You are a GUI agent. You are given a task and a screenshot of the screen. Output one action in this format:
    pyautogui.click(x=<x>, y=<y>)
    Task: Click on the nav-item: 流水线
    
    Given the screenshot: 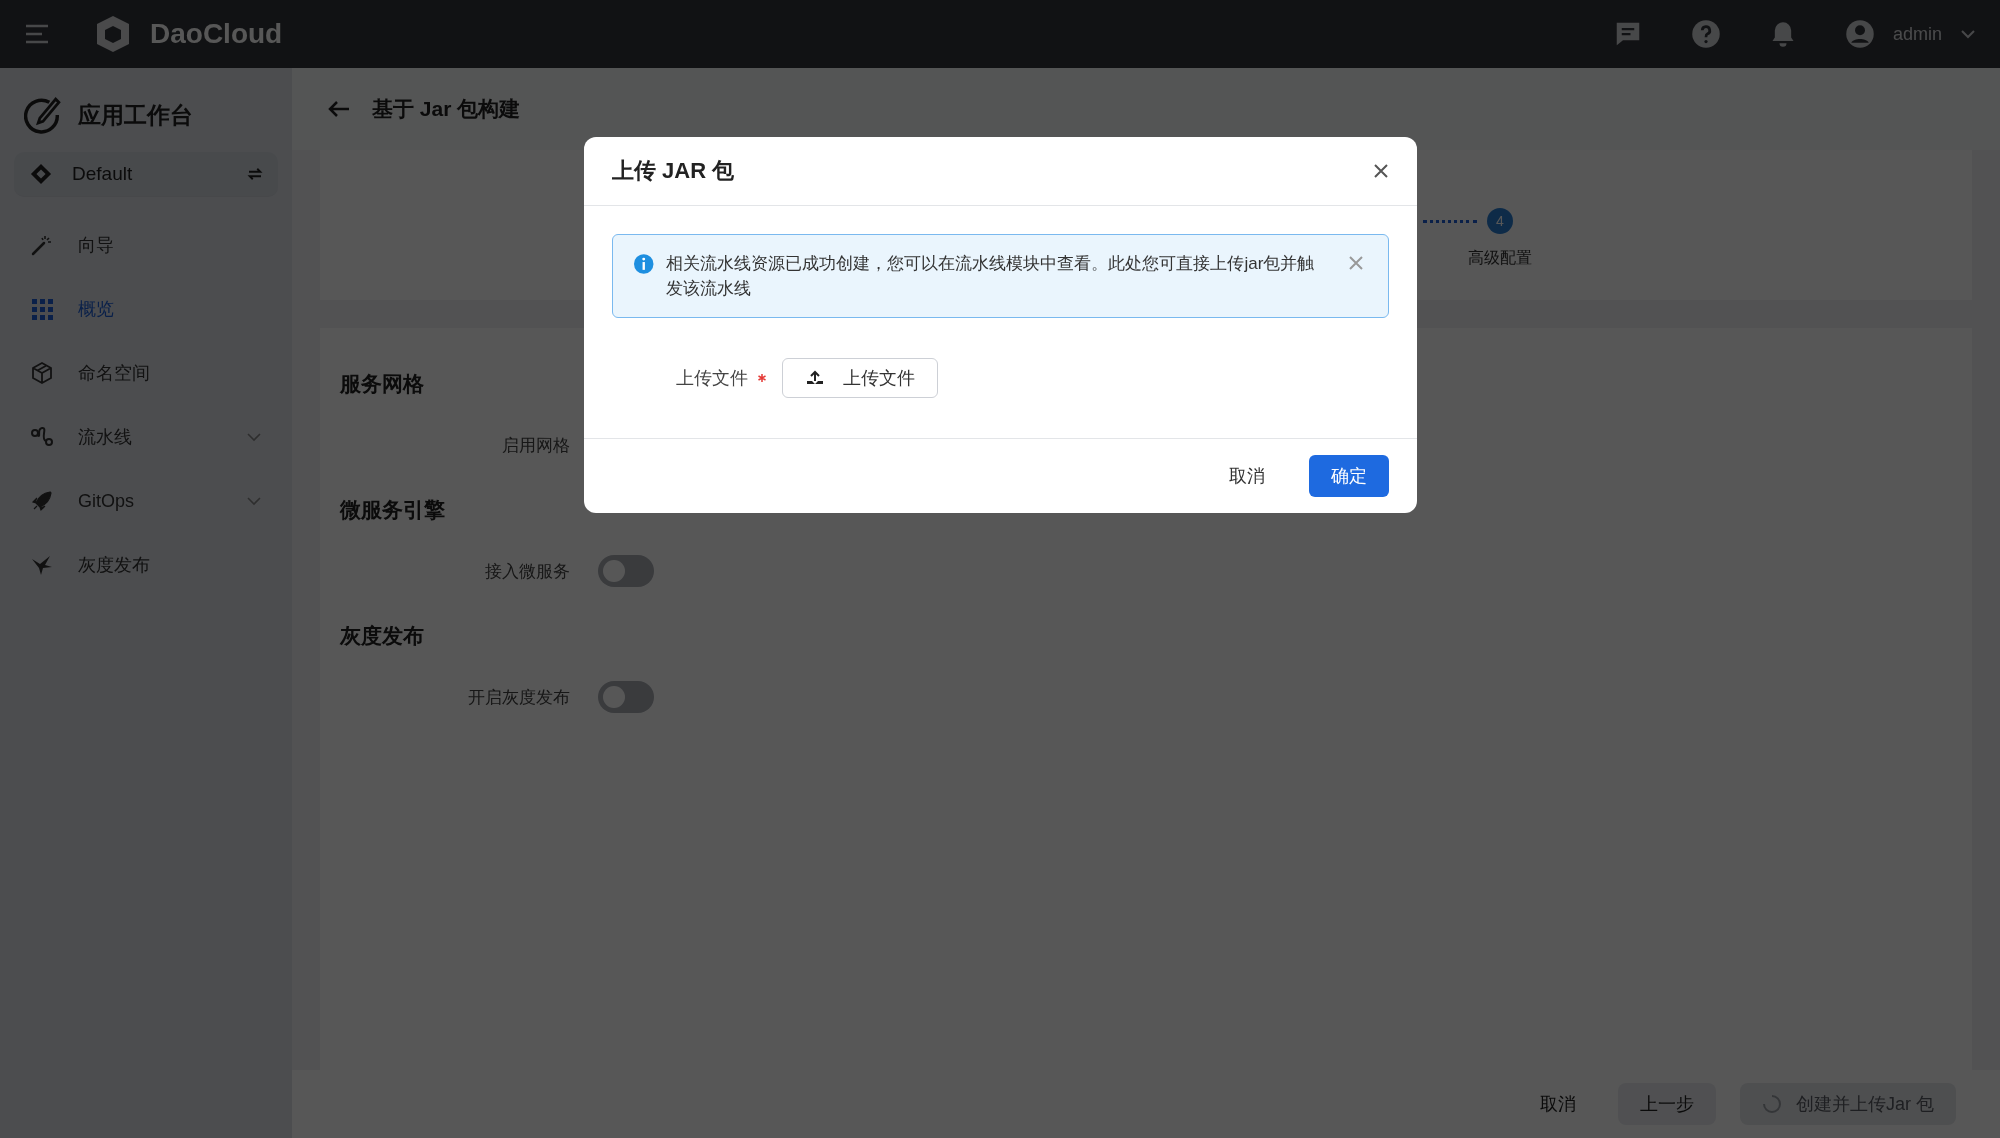 What is the action you would take?
    pyautogui.click(x=146, y=437)
    